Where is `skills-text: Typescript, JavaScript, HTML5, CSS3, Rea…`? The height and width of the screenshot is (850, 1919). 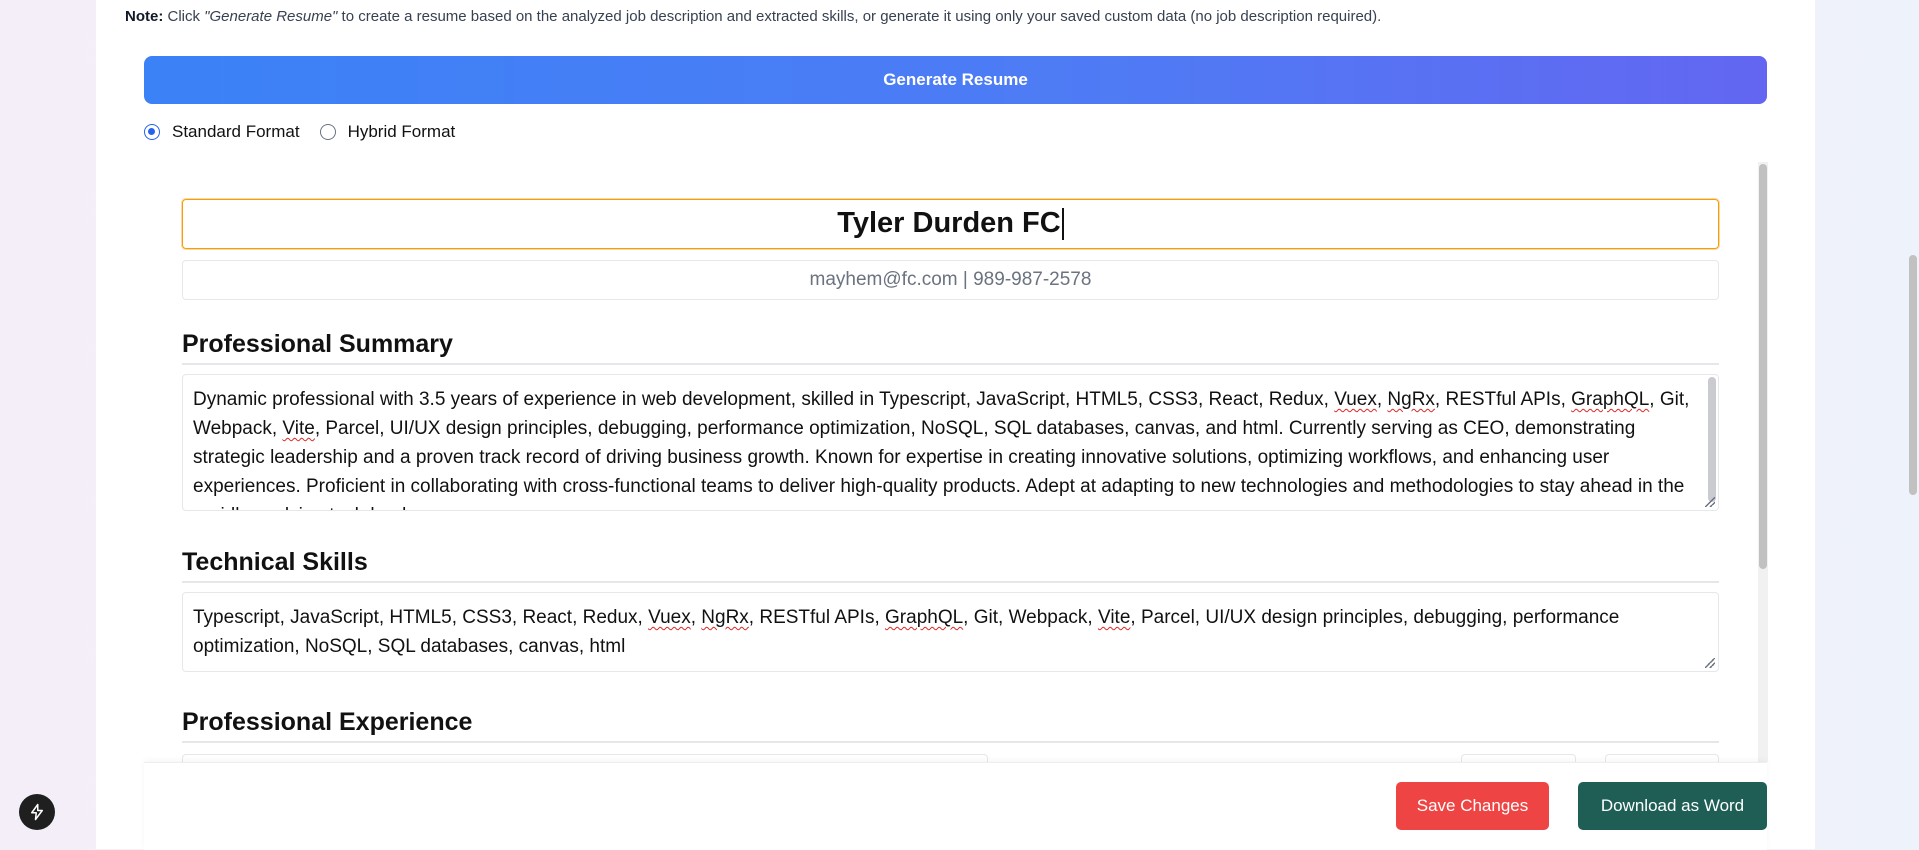
skills-text: Typescript, JavaScript, HTML5, CSS3, Rea… is located at coordinates (421, 617).